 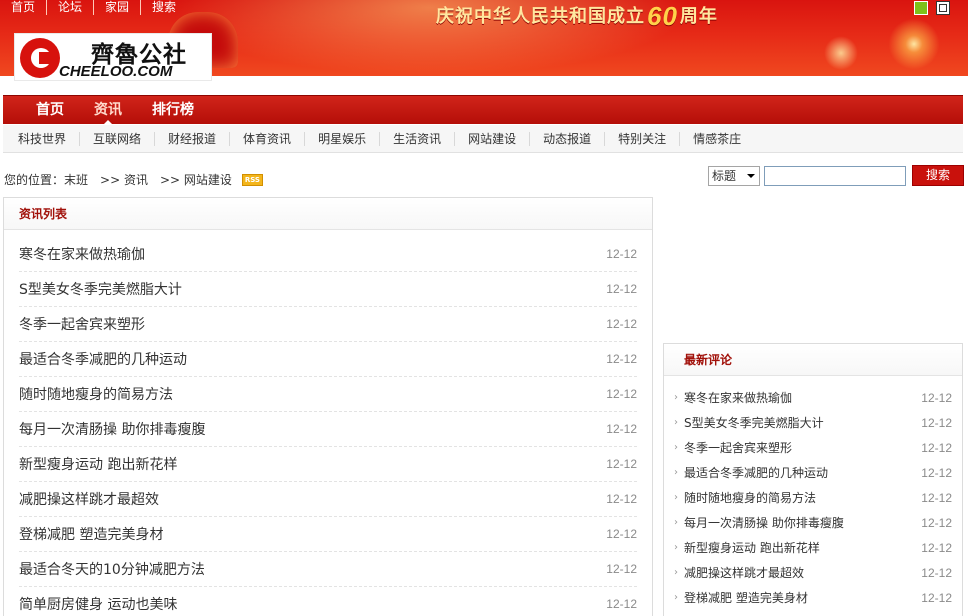 I want to click on list-item: S型美女冬季完美燃脂大计 12-12, so click(x=328, y=289).